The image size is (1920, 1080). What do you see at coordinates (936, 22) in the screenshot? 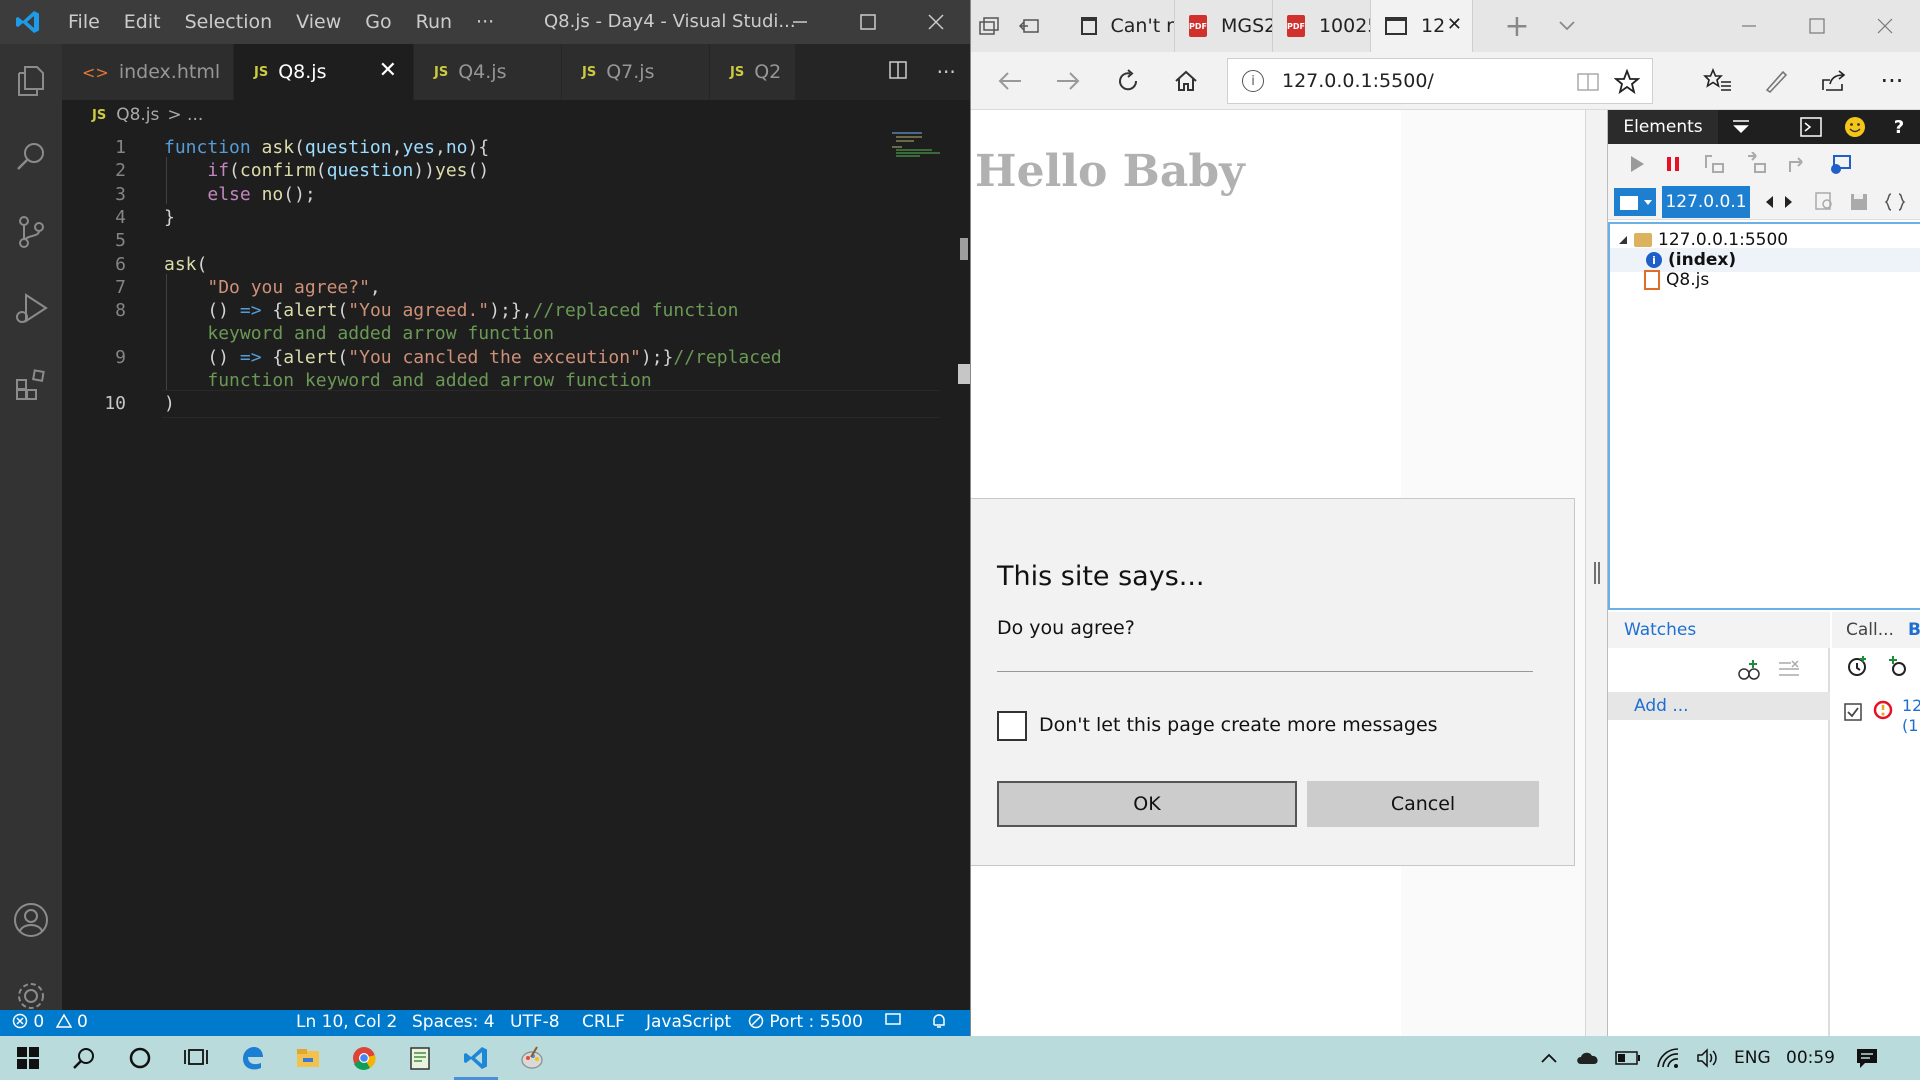
I see `close-window-button` at bounding box center [936, 22].